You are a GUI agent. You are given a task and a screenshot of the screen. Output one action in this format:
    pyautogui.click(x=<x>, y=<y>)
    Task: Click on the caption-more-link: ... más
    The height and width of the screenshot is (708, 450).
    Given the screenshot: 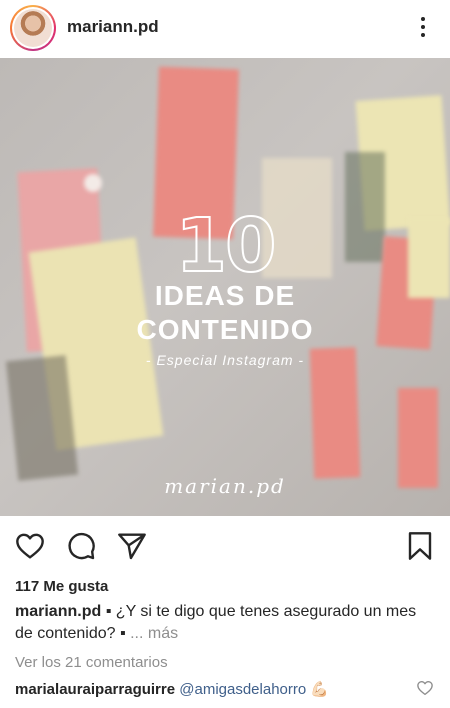 What is the action you would take?
    pyautogui.click(x=154, y=633)
    